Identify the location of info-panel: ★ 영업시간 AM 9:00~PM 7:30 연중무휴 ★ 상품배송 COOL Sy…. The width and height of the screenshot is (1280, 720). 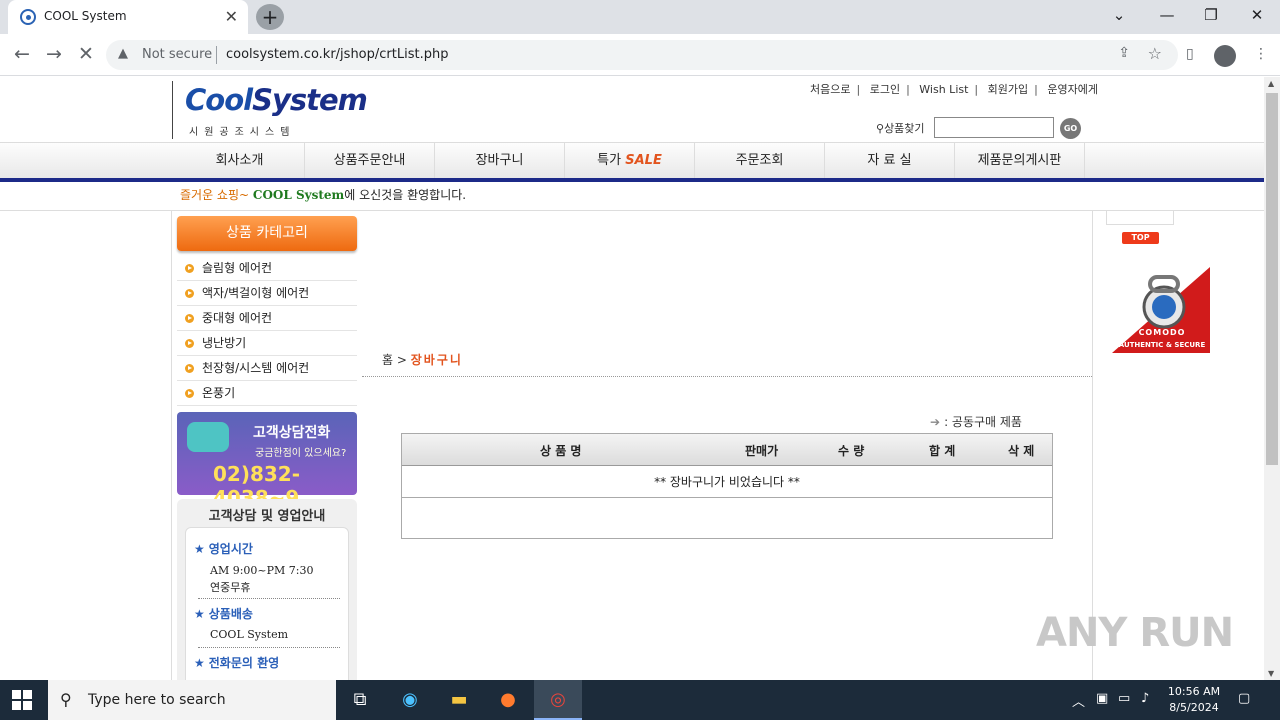
(267, 603).